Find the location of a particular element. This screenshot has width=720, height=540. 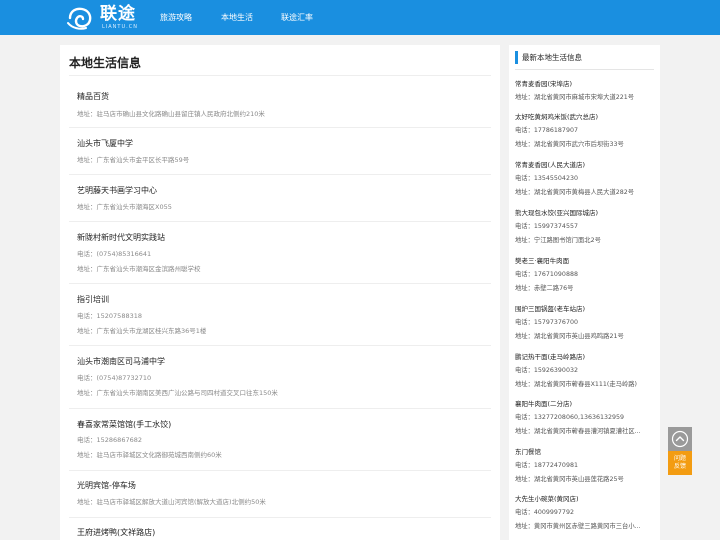

item-name: 汕头市潮南区司马浦中学 is located at coordinates (121, 361).